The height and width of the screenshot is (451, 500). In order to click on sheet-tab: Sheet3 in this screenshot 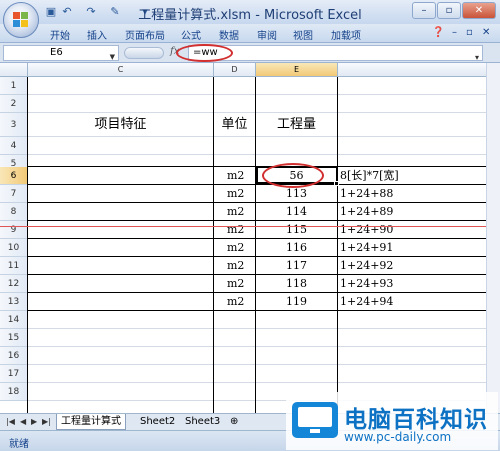, I will do `click(202, 422)`.